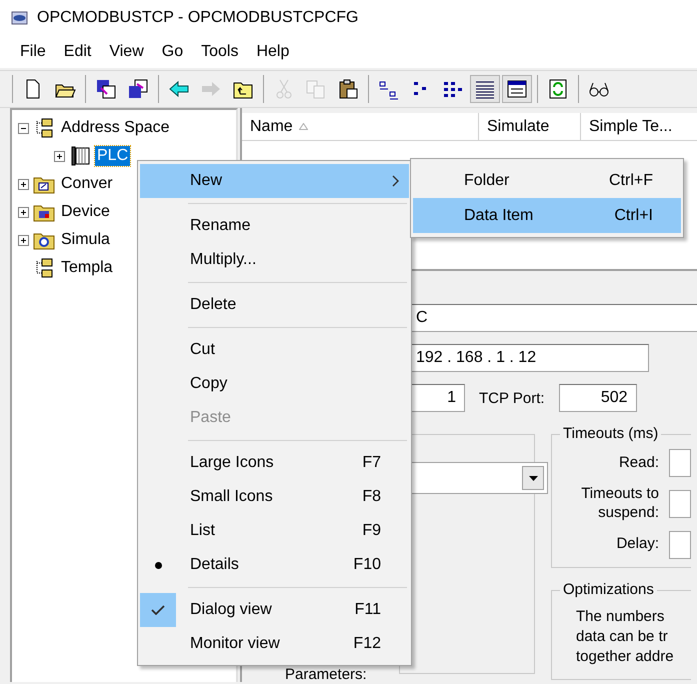 This screenshot has height=684, width=697. Describe the element at coordinates (274, 181) in the screenshot. I see `menu-item: New` at that location.